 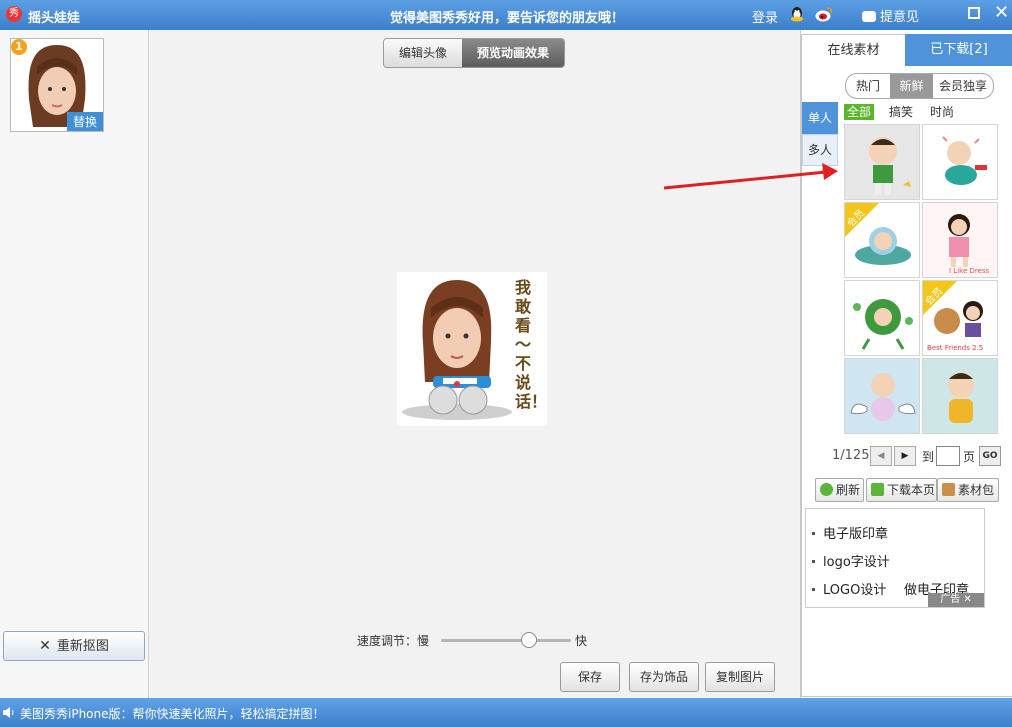 I want to click on category-hot: 热门, so click(x=868, y=86).